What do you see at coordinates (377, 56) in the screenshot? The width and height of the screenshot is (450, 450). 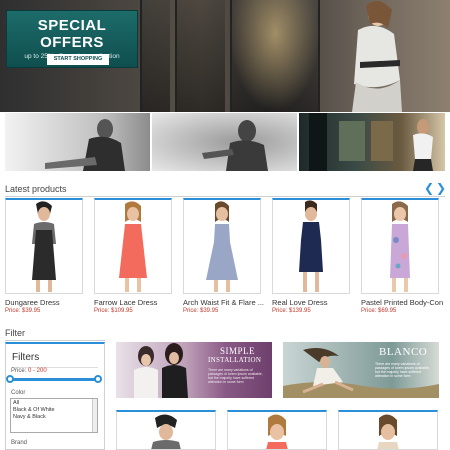 I see `hero-model-image` at bounding box center [377, 56].